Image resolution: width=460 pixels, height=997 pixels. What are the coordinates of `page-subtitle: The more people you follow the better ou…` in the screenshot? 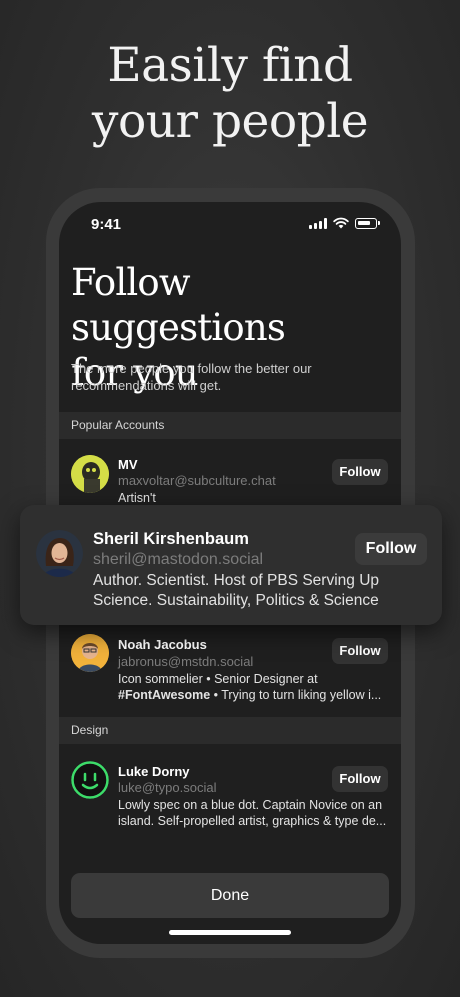 It's located at (191, 377).